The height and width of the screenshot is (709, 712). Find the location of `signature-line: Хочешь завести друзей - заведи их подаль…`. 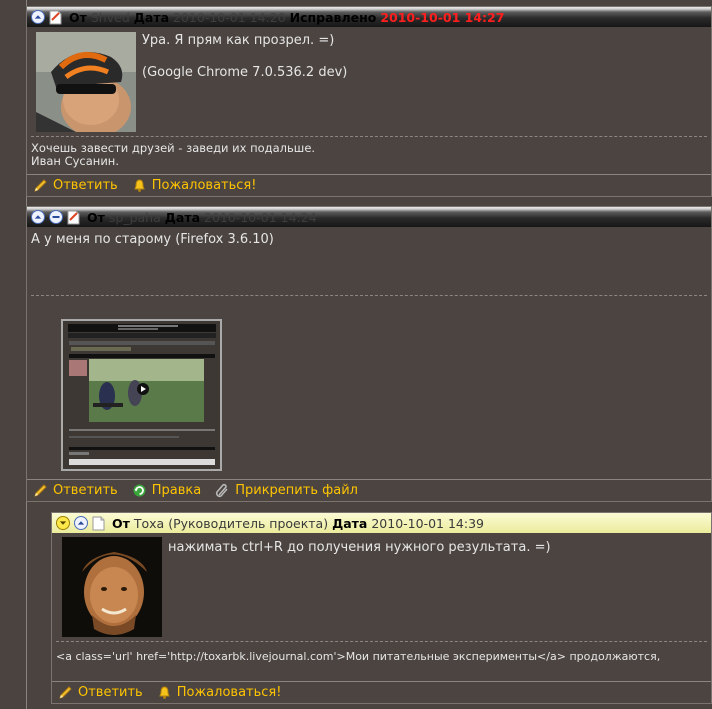

signature-line: Хочешь завести друзей - заведи их подаль… is located at coordinates (173, 148).